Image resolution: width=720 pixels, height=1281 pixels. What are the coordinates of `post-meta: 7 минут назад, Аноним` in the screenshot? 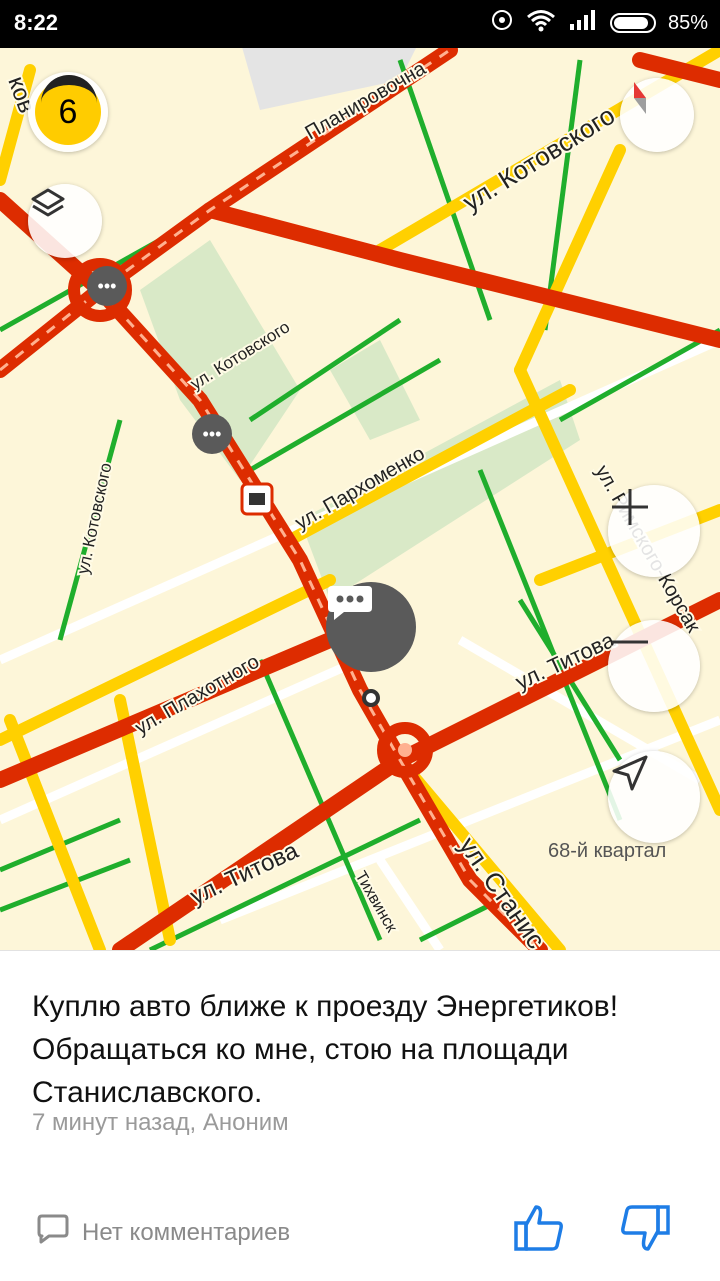 It's located at (160, 1122).